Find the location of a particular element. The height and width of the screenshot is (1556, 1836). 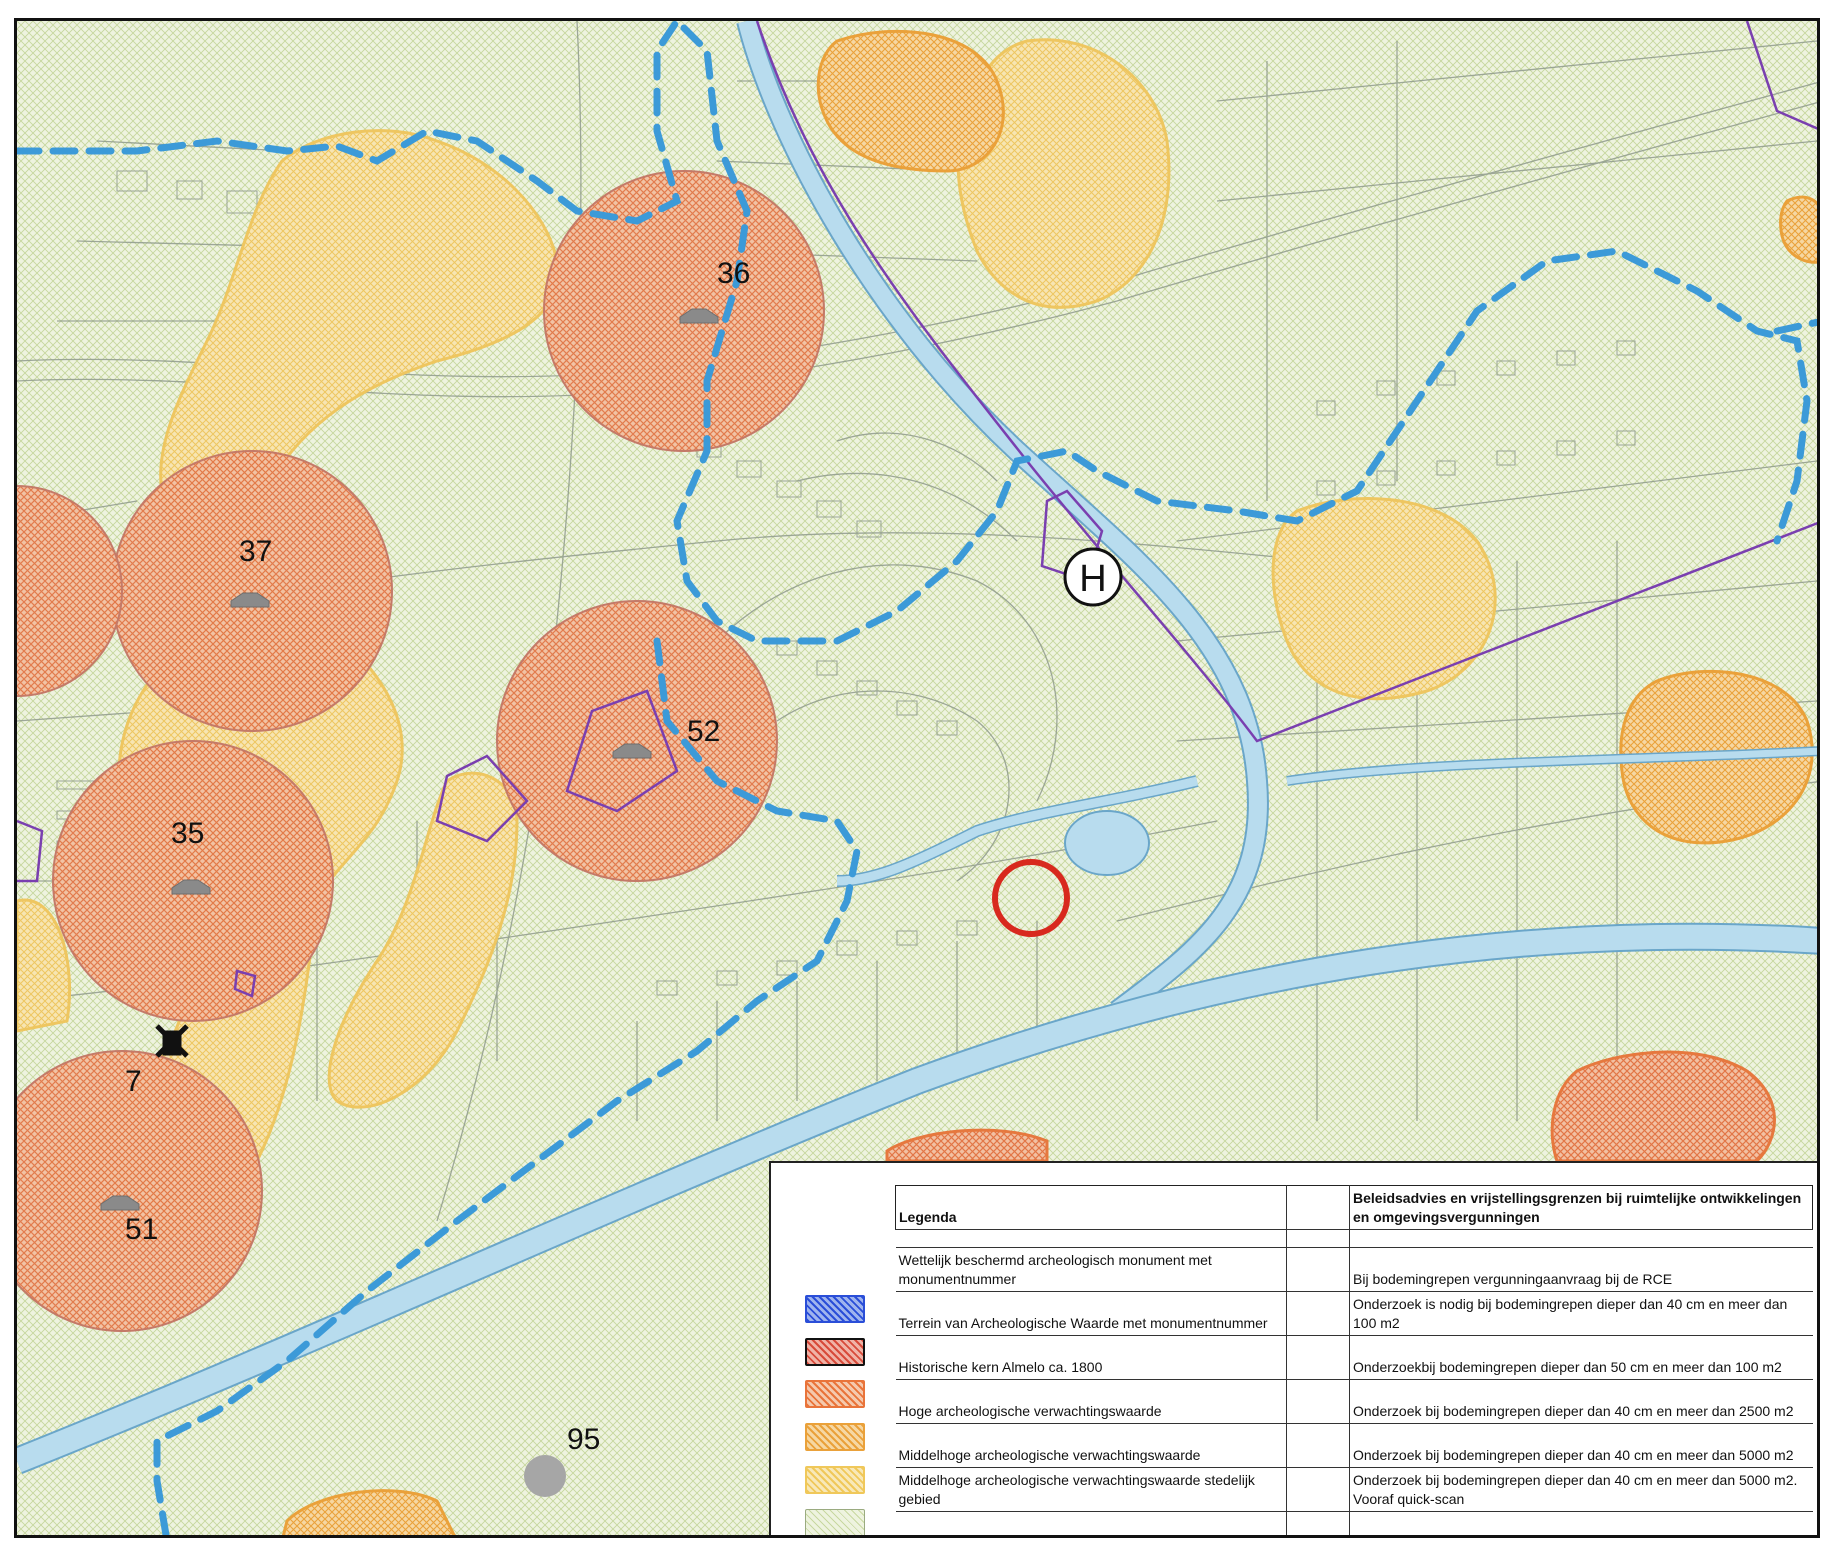

legend-header-left: Legenda is located at coordinates (1091, 1207).